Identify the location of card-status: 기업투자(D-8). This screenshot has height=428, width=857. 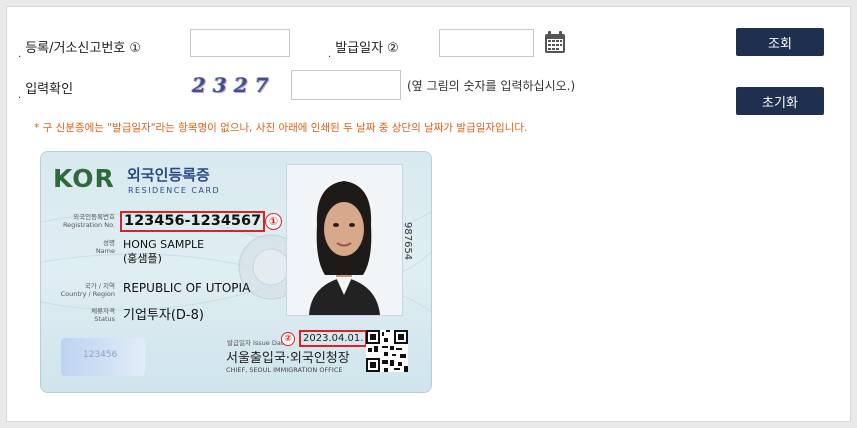
(163, 315).